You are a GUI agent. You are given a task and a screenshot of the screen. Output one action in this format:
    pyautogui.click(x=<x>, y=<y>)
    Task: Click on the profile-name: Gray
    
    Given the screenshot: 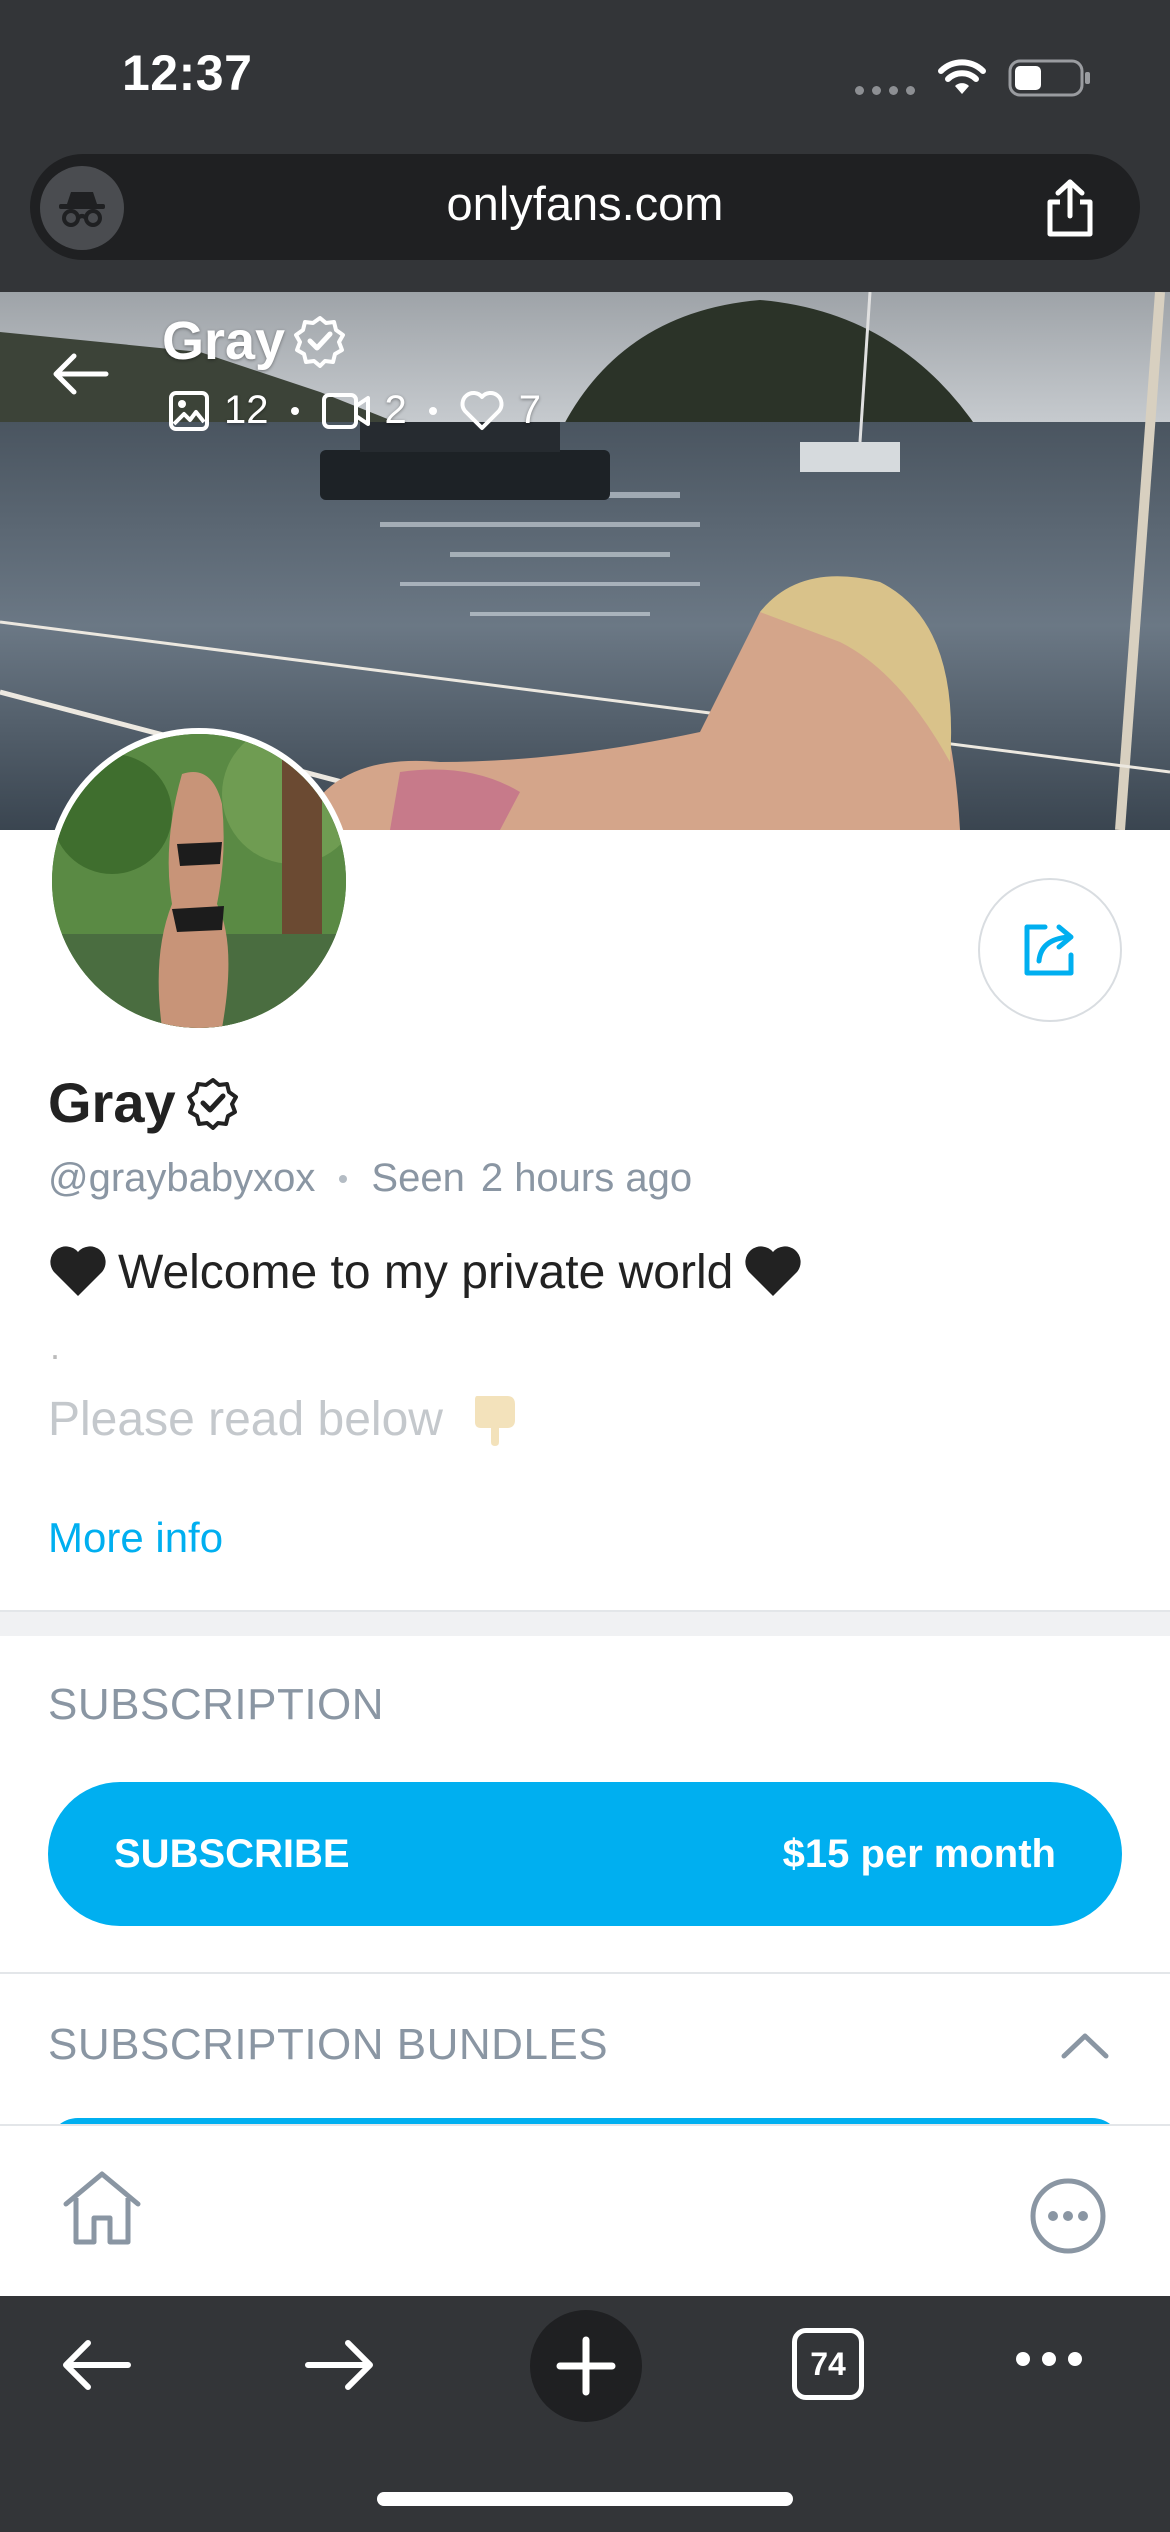 What is the action you would take?
    pyautogui.click(x=144, y=1102)
    